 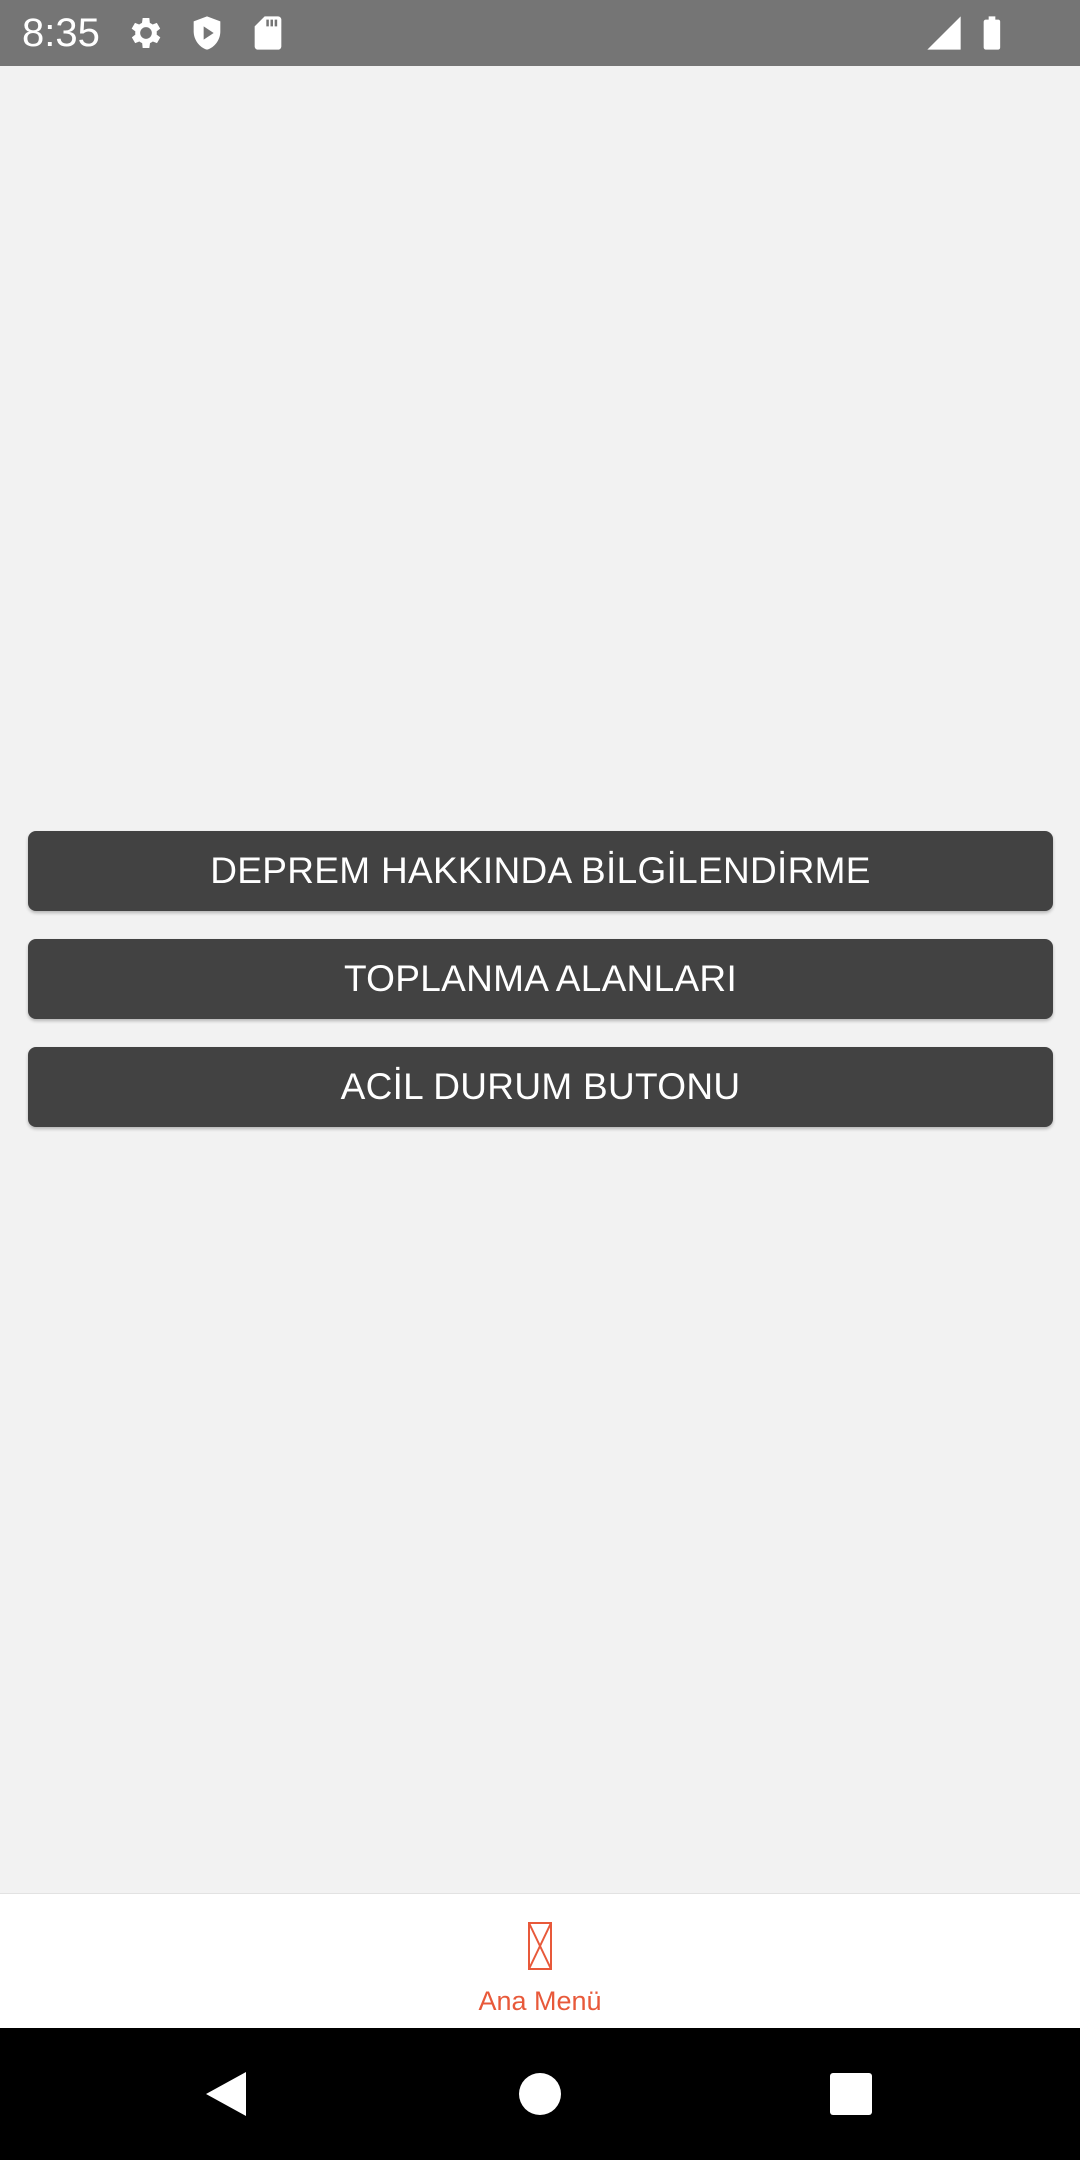 I want to click on shield-play-icon, so click(x=207, y=33).